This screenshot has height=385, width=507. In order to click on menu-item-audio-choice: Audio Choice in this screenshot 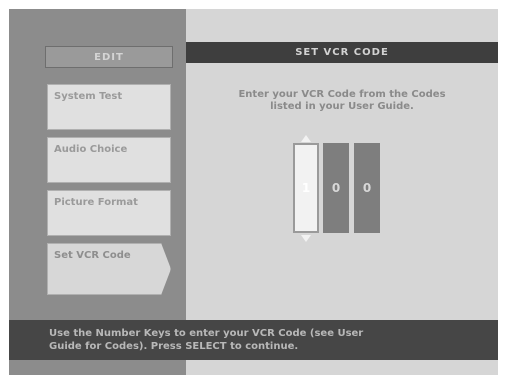, I will do `click(109, 160)`.